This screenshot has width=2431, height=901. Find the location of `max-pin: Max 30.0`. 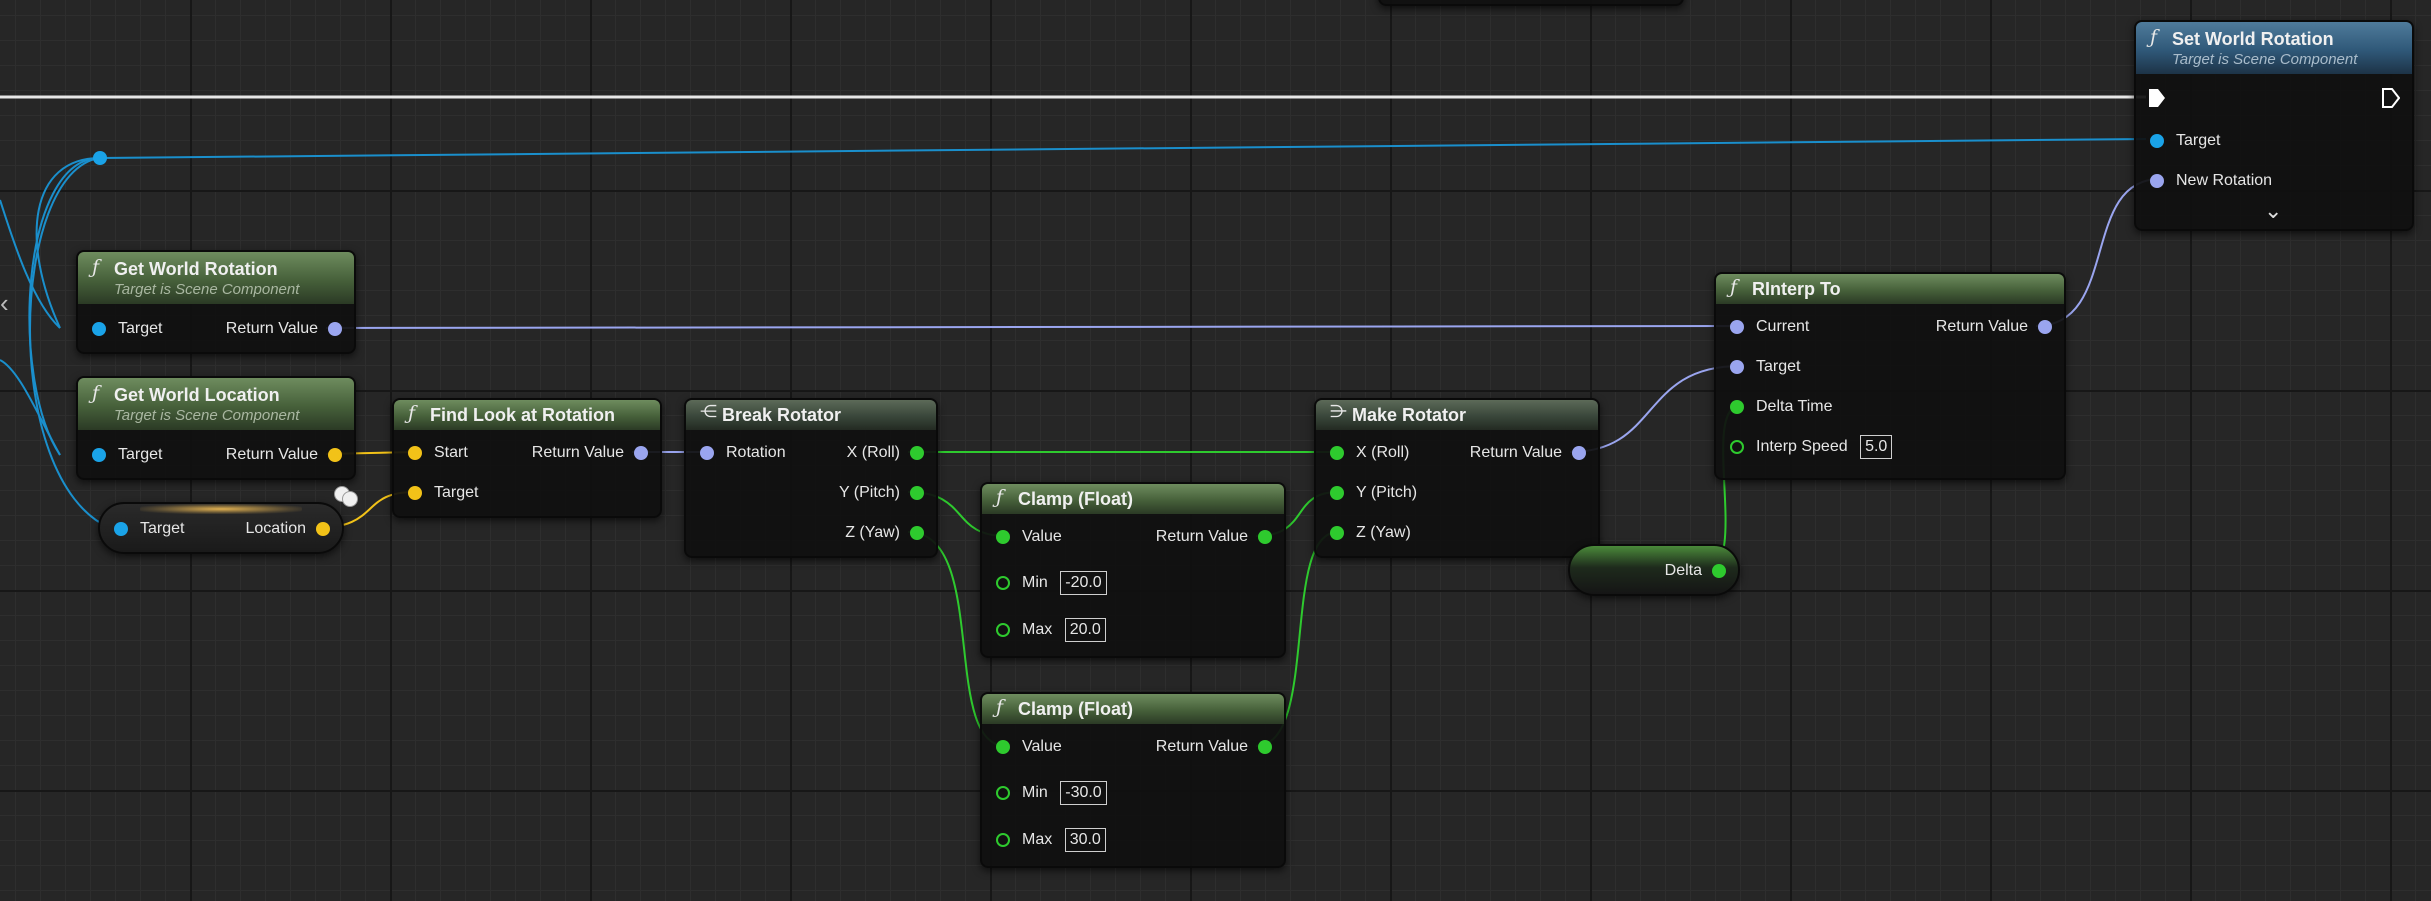

max-pin: Max 30.0 is located at coordinates (1044, 840).